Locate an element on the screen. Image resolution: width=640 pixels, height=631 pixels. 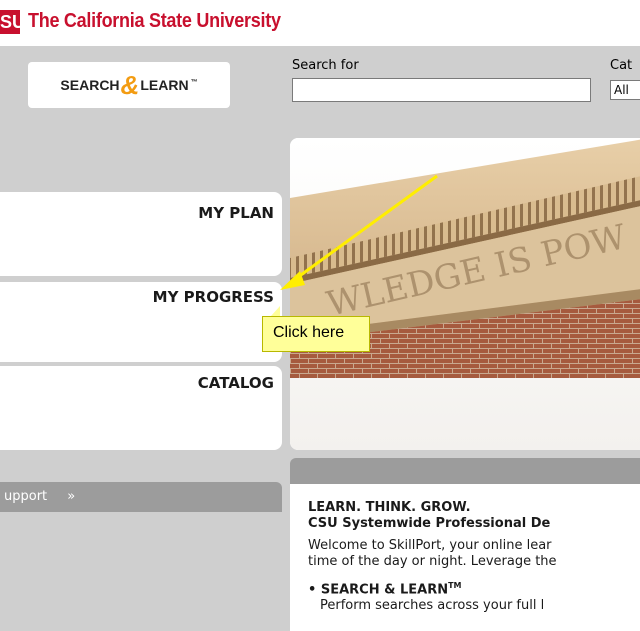
nav-catalog-label: CATALOG is located at coordinates (235, 383).